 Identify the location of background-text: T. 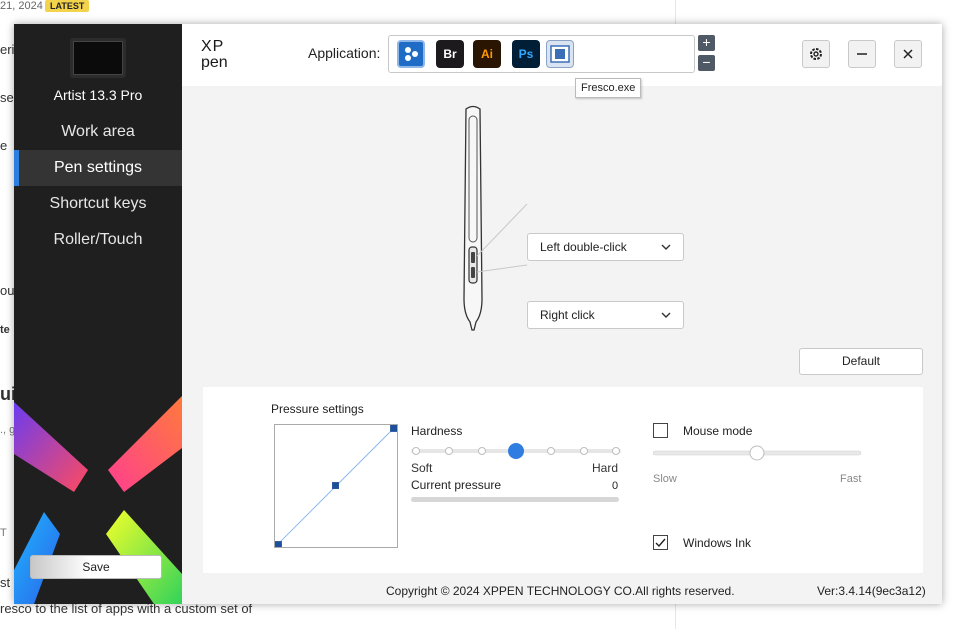
(3, 533).